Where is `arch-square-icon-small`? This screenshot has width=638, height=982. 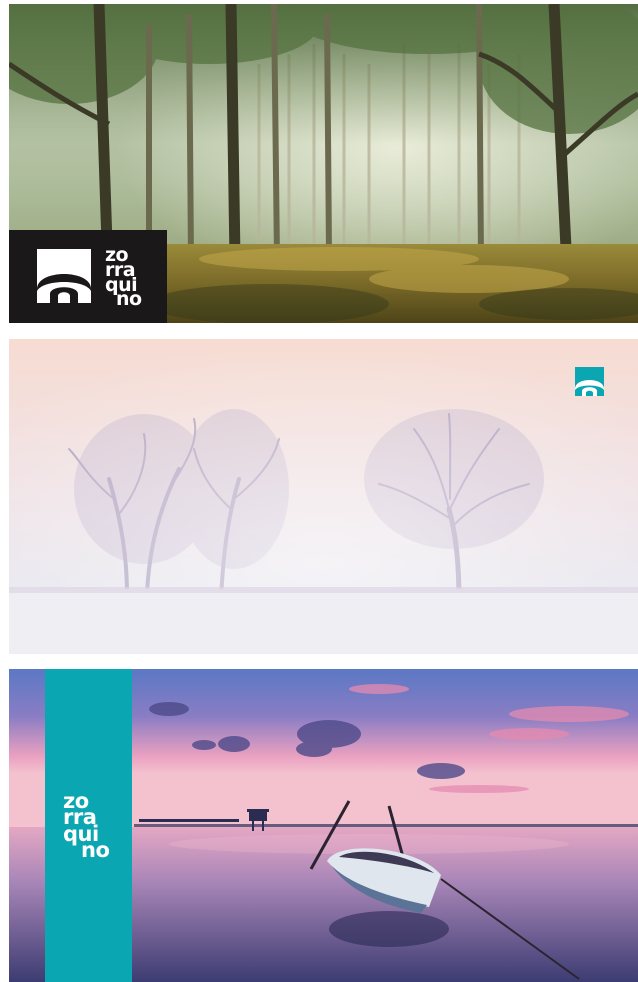 arch-square-icon-small is located at coordinates (589, 381).